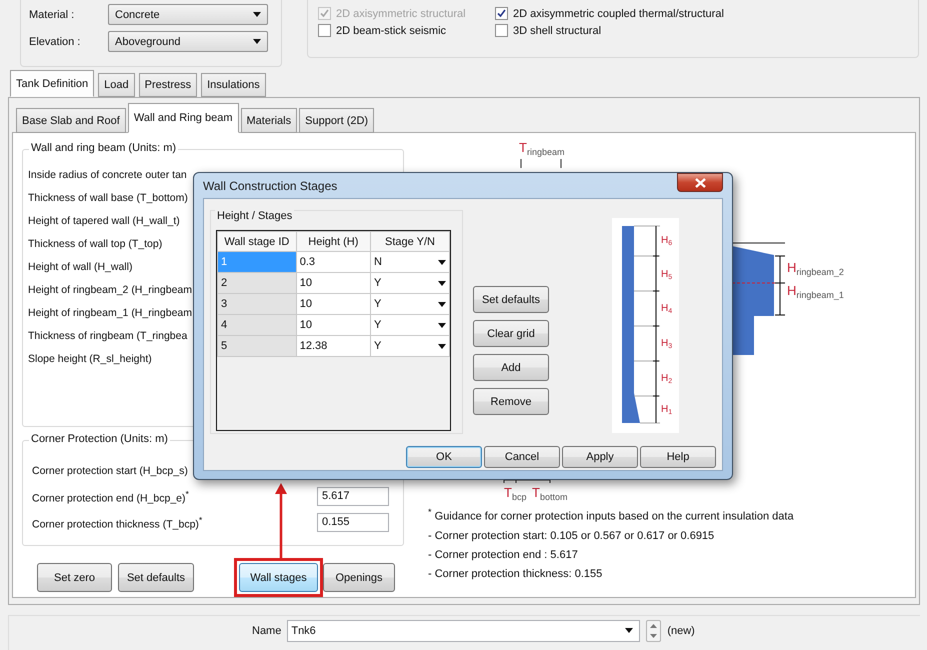 The height and width of the screenshot is (650, 927). Describe the element at coordinates (110, 496) in the screenshot. I see `field-label: Corner protection end (H_bcp_e)$^{*}$` at that location.